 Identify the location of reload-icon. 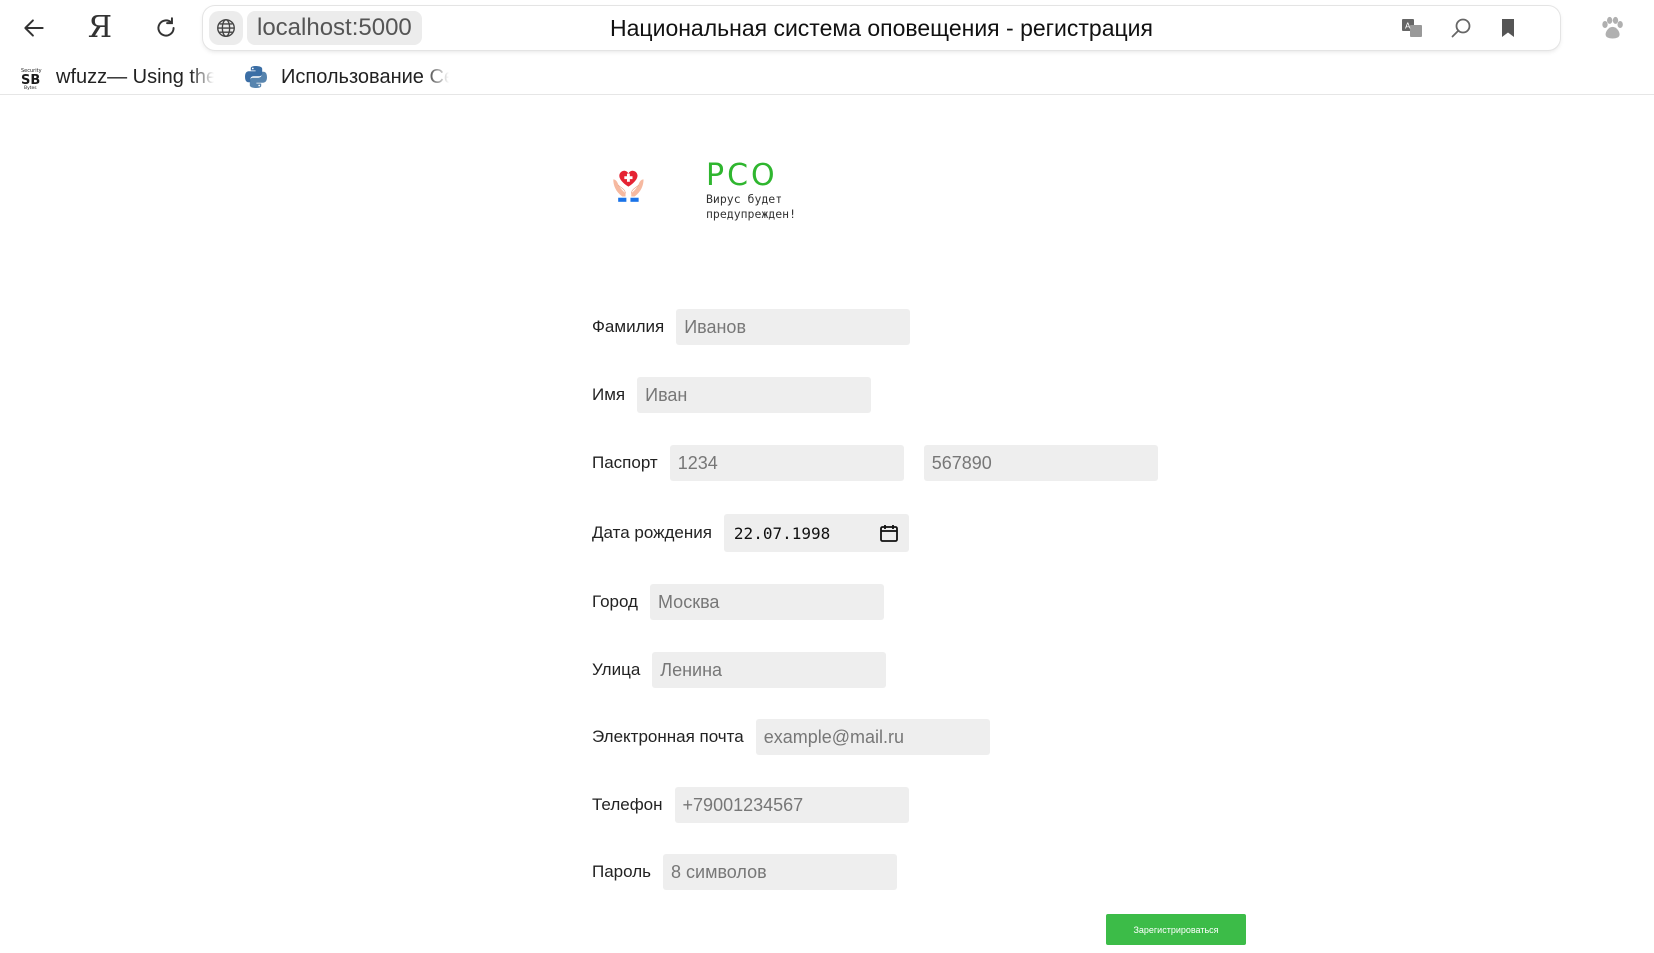
(166, 27).